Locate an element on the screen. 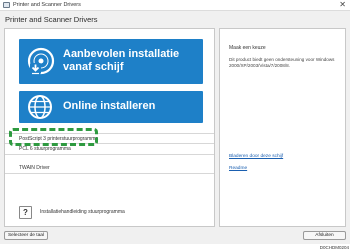  online-install-label: Online installeren is located at coordinates (109, 106).